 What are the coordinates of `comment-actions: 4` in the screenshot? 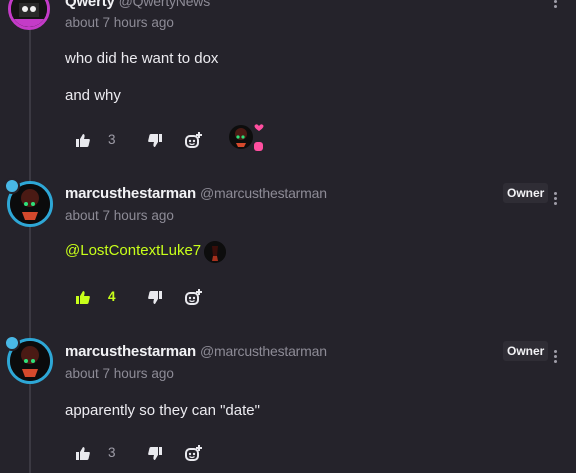 It's located at (288, 297).